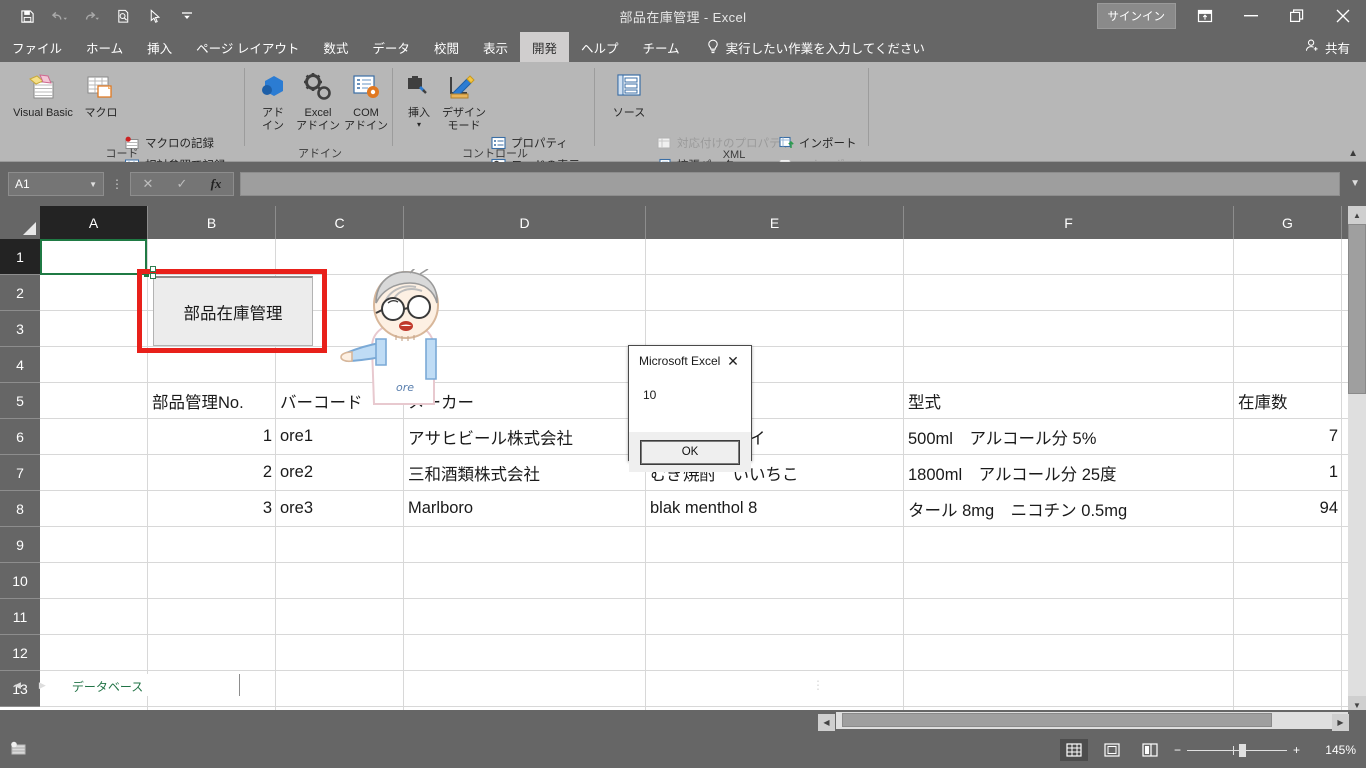 The height and width of the screenshot is (768, 1366). What do you see at coordinates (1357, 460) in the screenshot?
I see `vertical-scrollbar: ▲ ▼` at bounding box center [1357, 460].